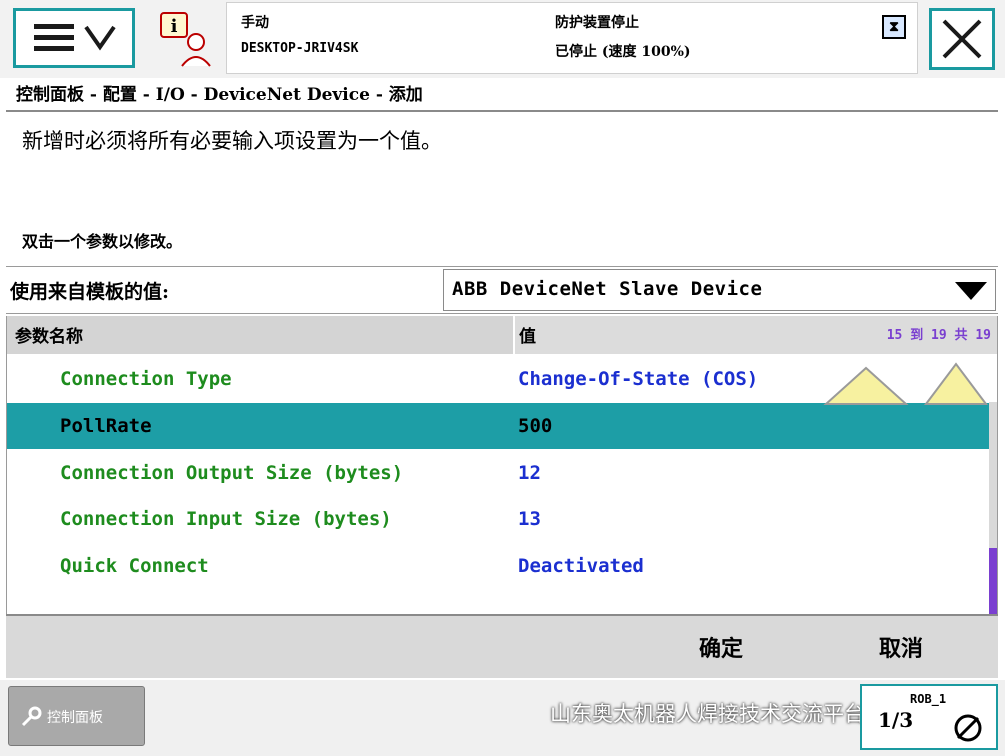 The image size is (1005, 756). I want to click on watermark: 山东奥太机器人焊接技术交流平台, so click(707, 714).